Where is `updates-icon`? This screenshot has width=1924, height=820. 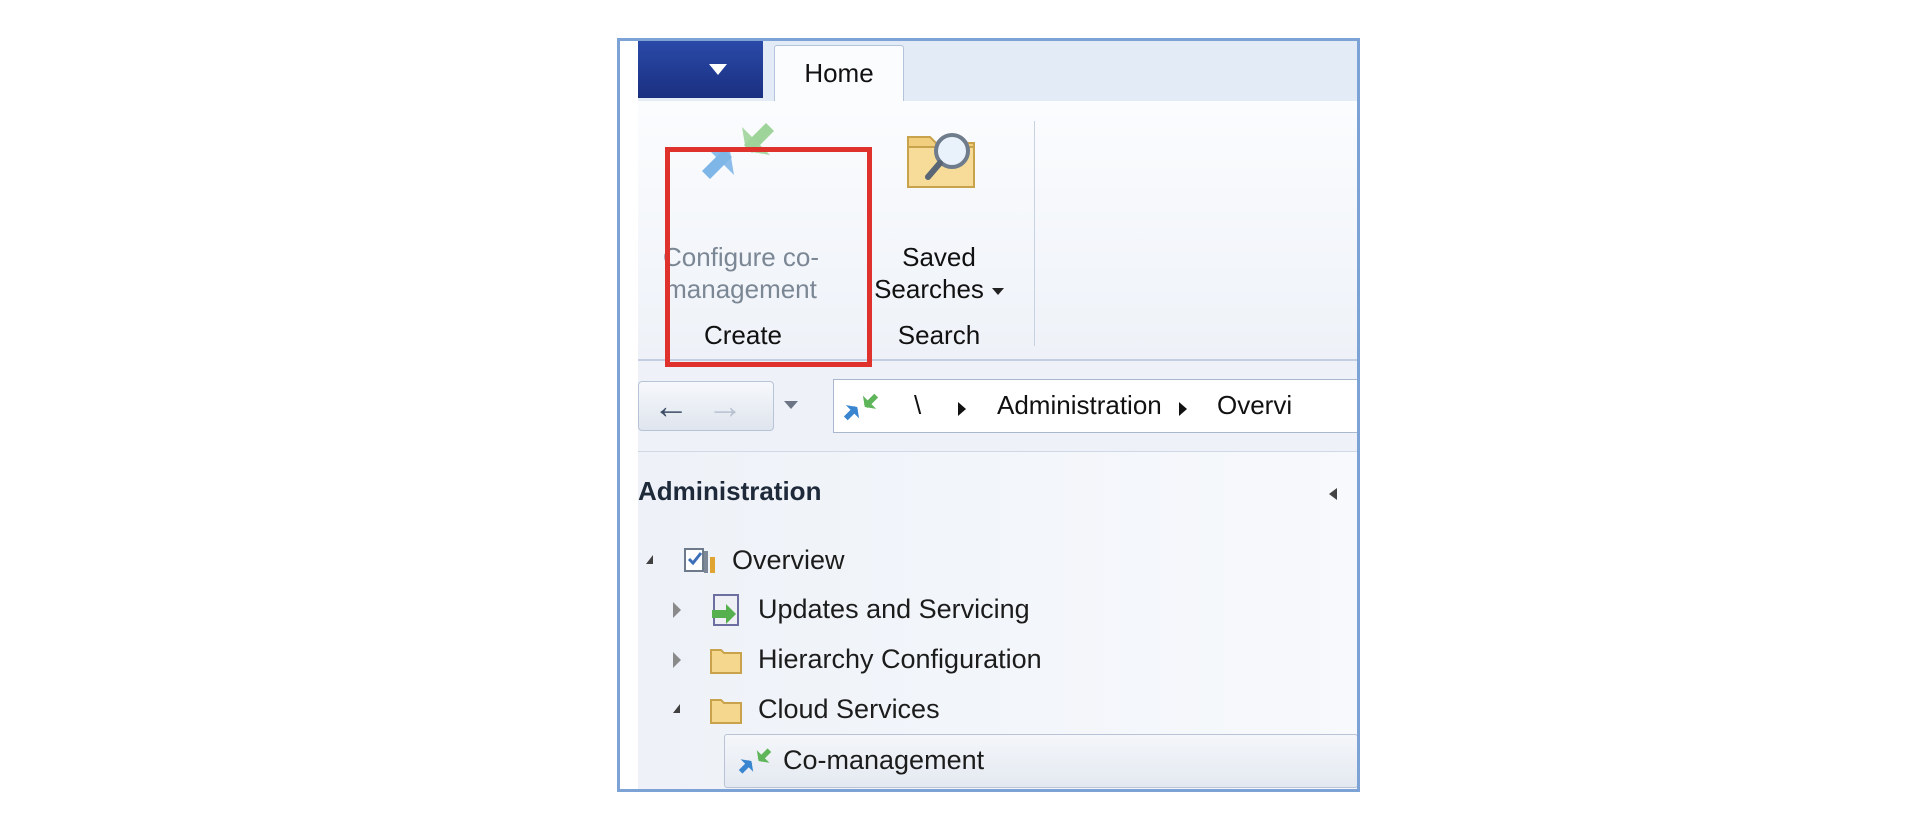 updates-icon is located at coordinates (725, 610).